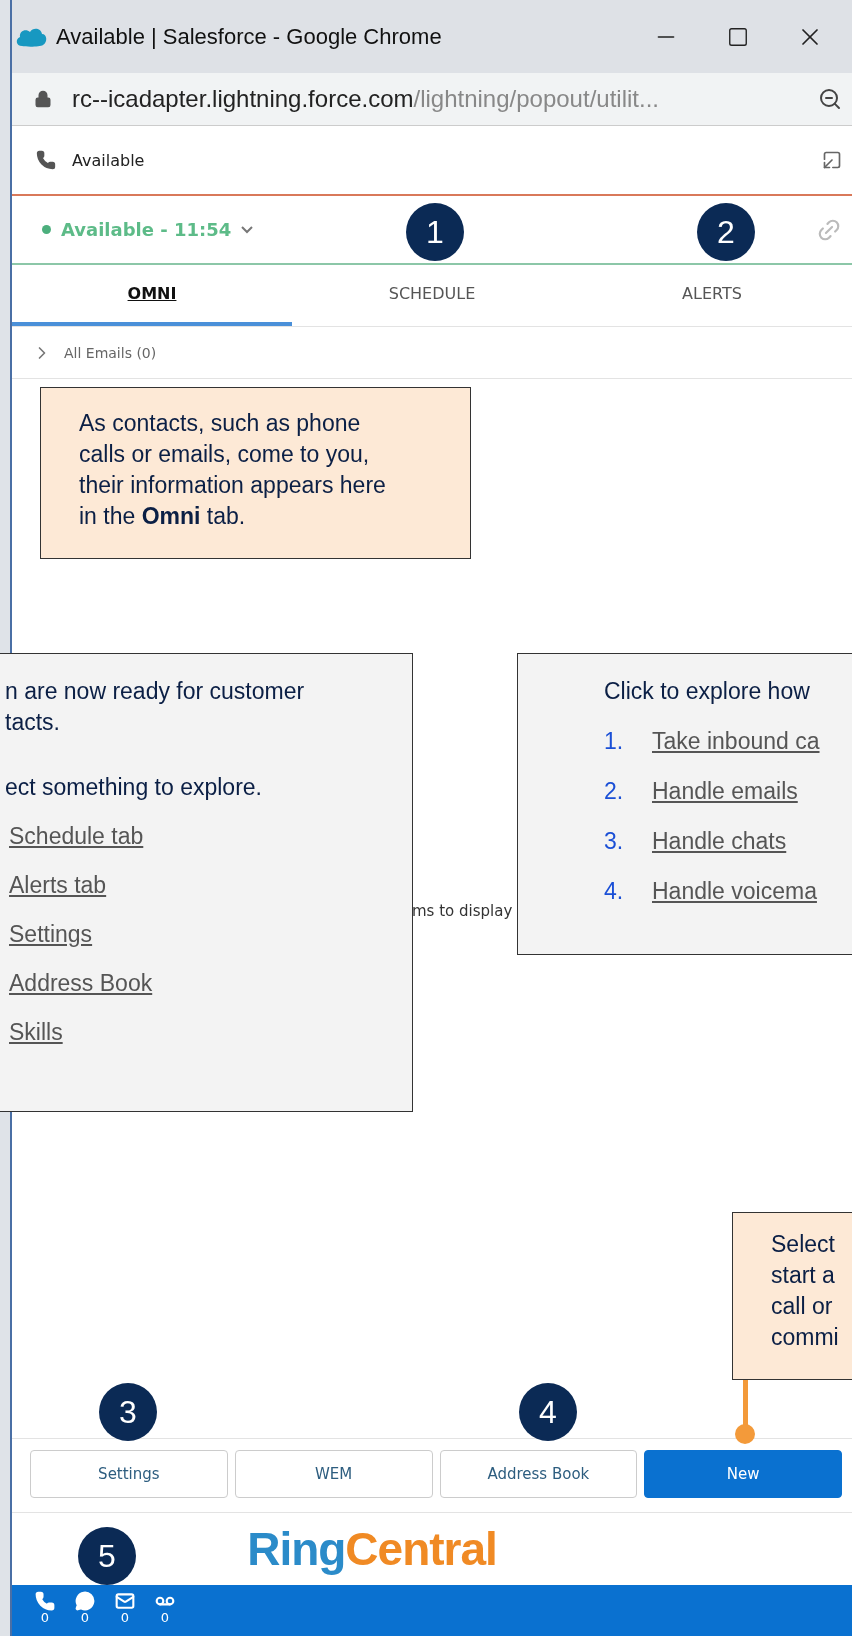 The width and height of the screenshot is (852, 1636). What do you see at coordinates (81, 983) in the screenshot?
I see `explore-link: Address Book` at bounding box center [81, 983].